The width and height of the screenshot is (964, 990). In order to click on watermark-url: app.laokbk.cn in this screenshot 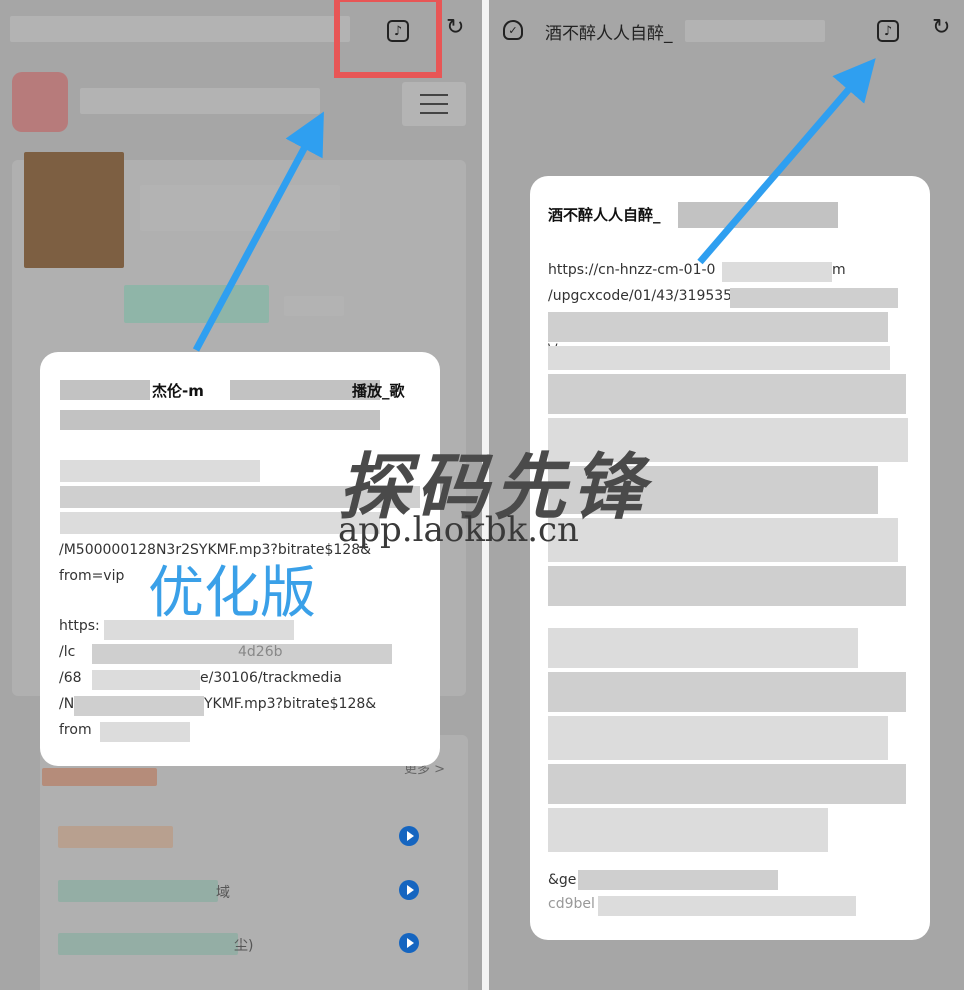, I will do `click(458, 530)`.